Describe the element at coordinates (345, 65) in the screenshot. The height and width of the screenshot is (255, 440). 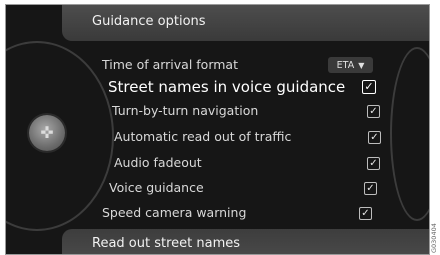
I see `eta-value: ETA` at that location.